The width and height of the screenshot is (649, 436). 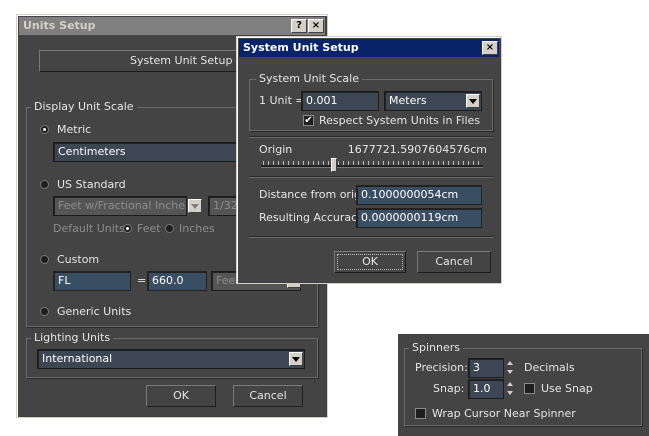 I want to click on precision-field: 3, so click(x=486, y=368).